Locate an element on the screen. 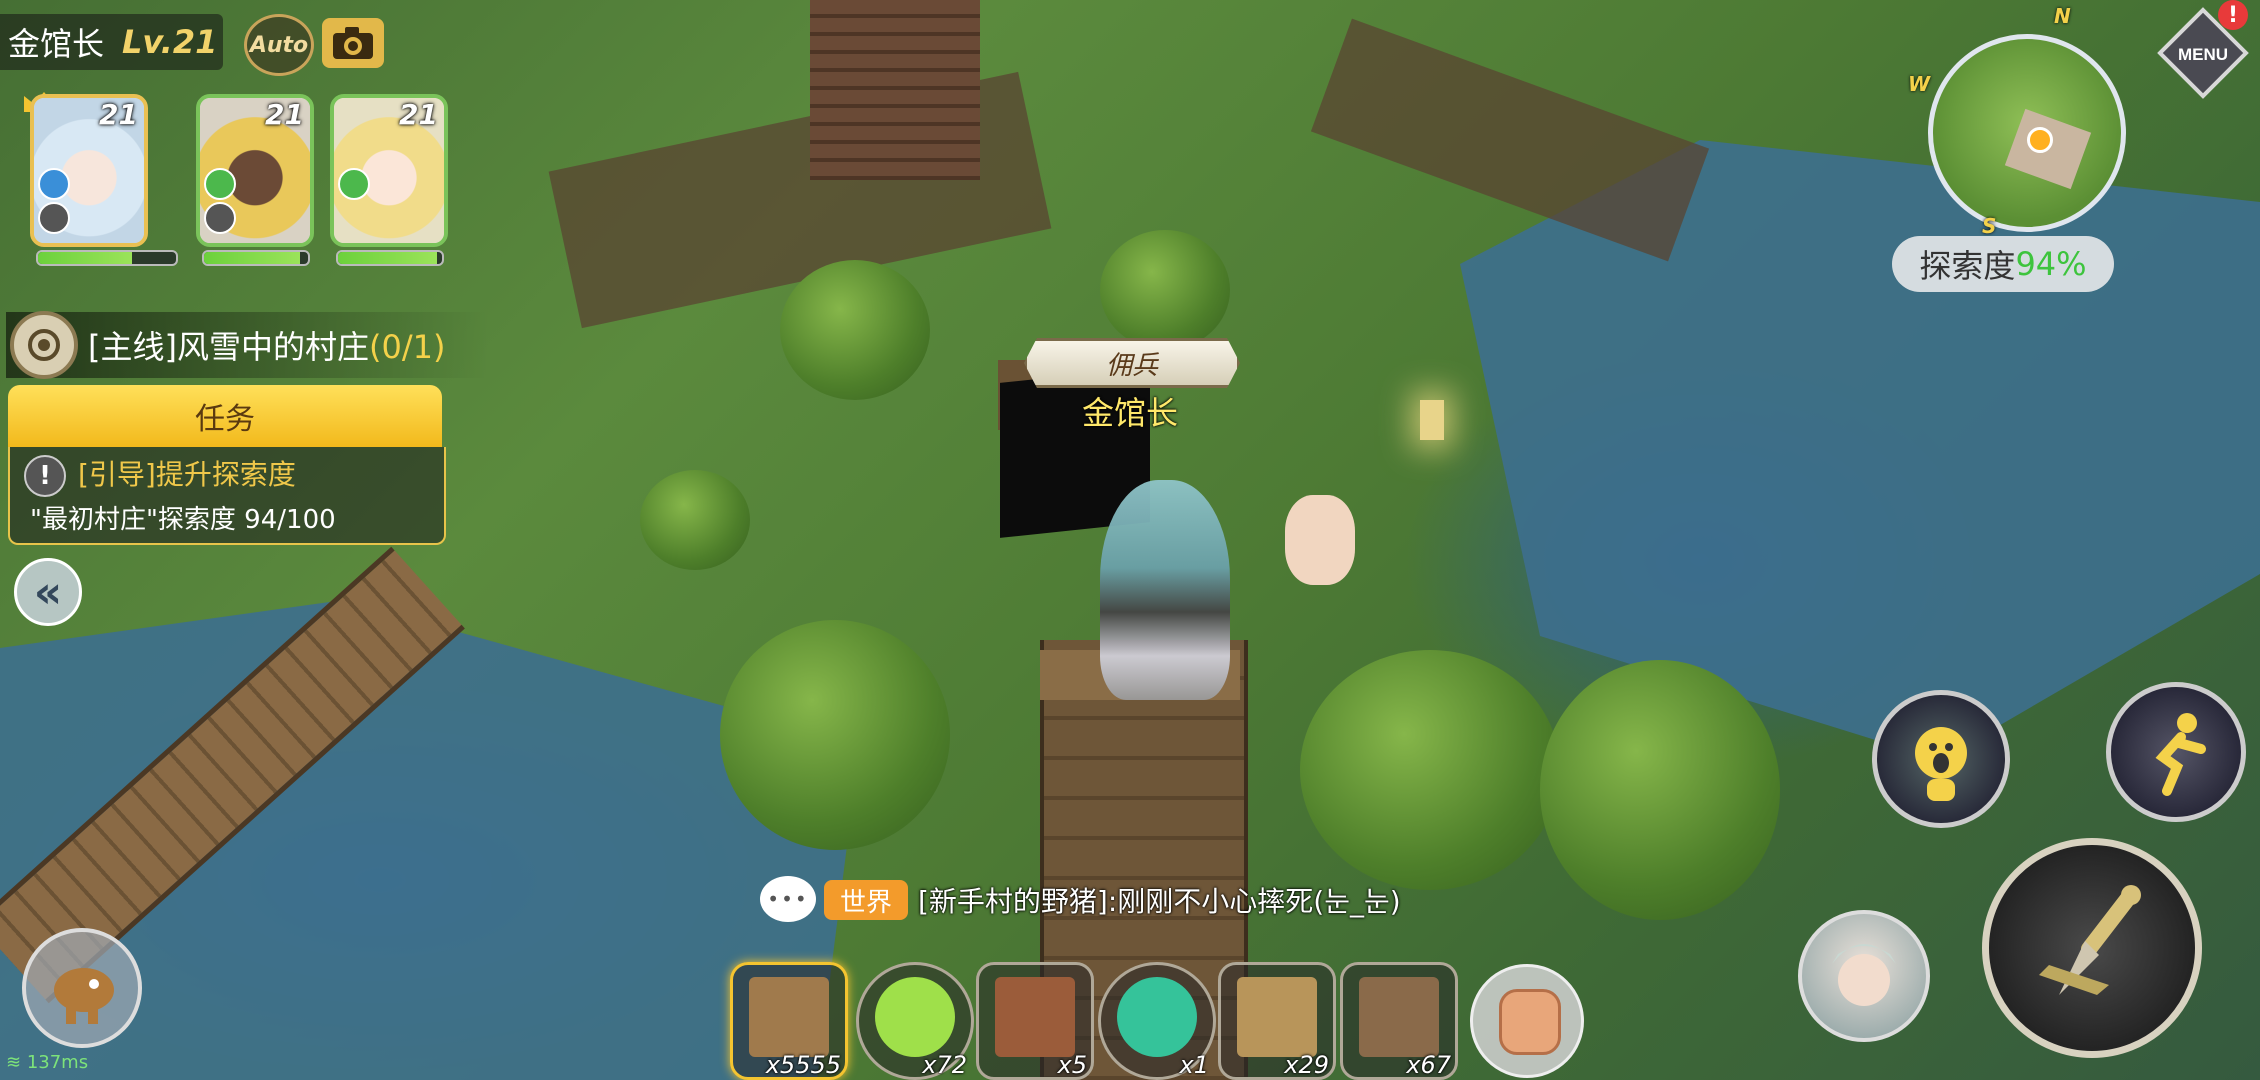 This screenshot has height=1080, width=2260. ping-value: 137ms is located at coordinates (57, 1062).